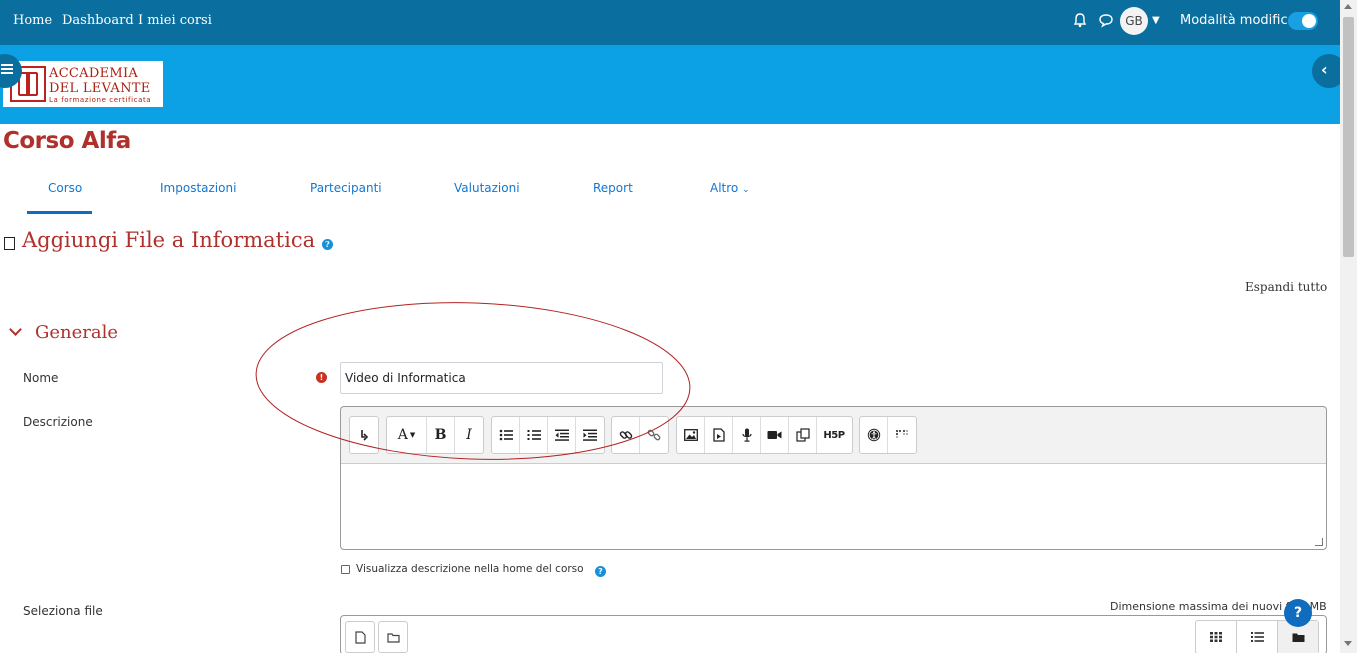 This screenshot has width=1357, height=653. What do you see at coordinates (360, 637) in the screenshot?
I see `add-file-icon` at bounding box center [360, 637].